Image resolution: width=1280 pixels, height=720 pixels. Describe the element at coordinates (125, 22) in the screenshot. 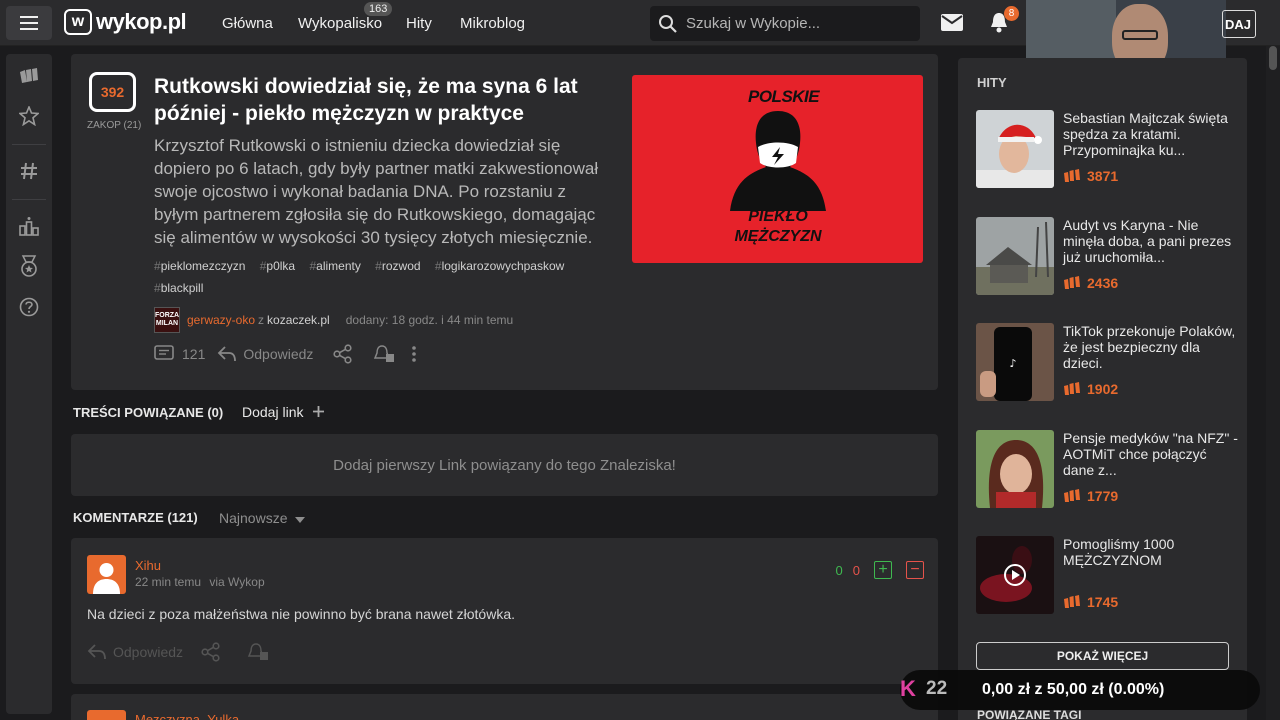

I see `site-logo: w wykop.pl` at that location.